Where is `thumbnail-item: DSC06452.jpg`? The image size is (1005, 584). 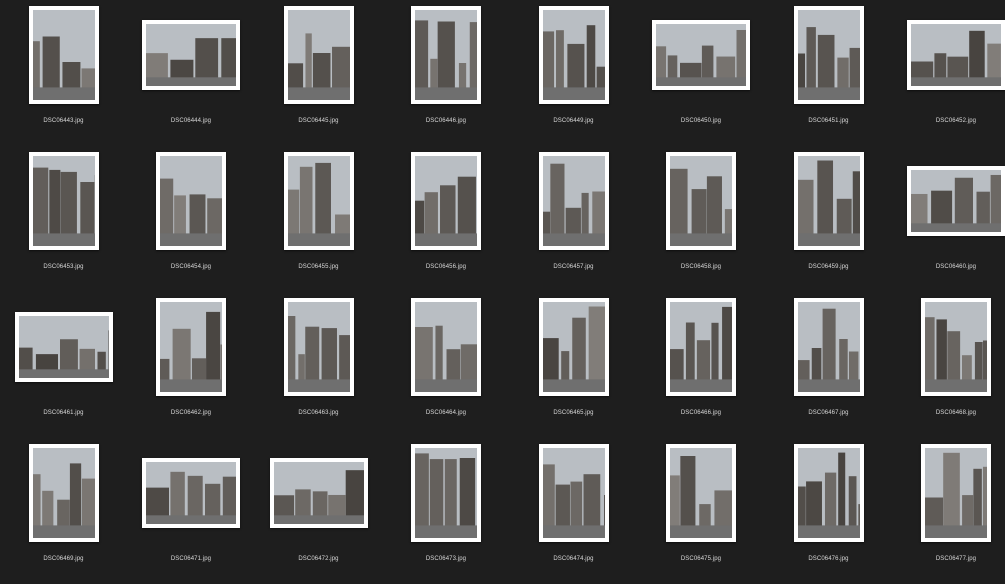 thumbnail-item: DSC06452.jpg is located at coordinates (949, 70).